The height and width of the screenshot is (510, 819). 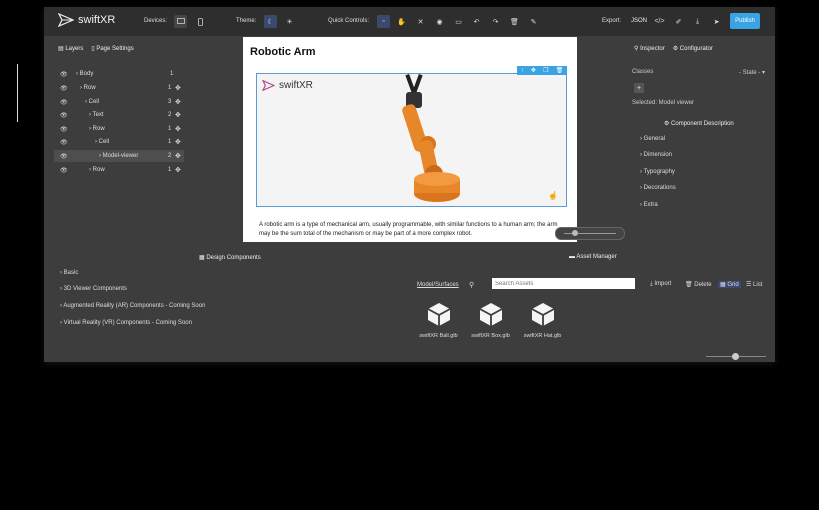 I want to click on import-button: ⤓ Import, so click(x=660, y=284).